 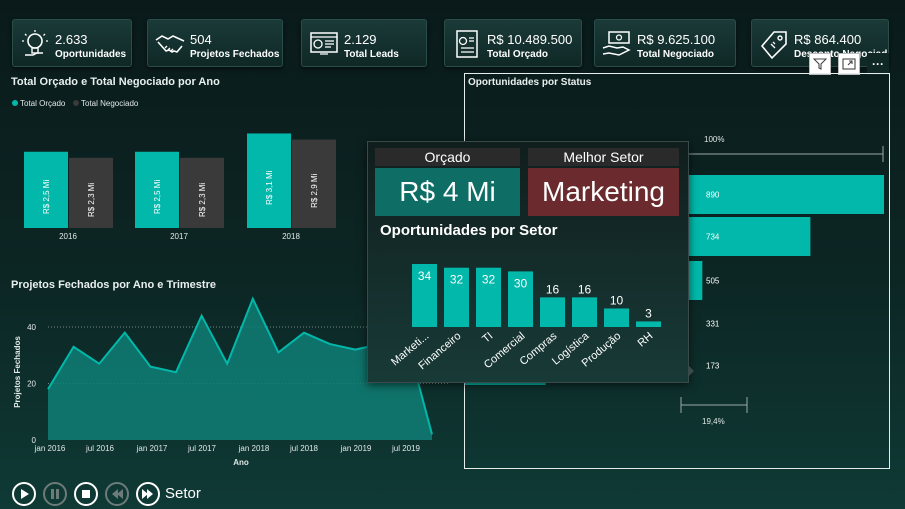 I want to click on kpi-label: Oportunidades, so click(x=91, y=54).